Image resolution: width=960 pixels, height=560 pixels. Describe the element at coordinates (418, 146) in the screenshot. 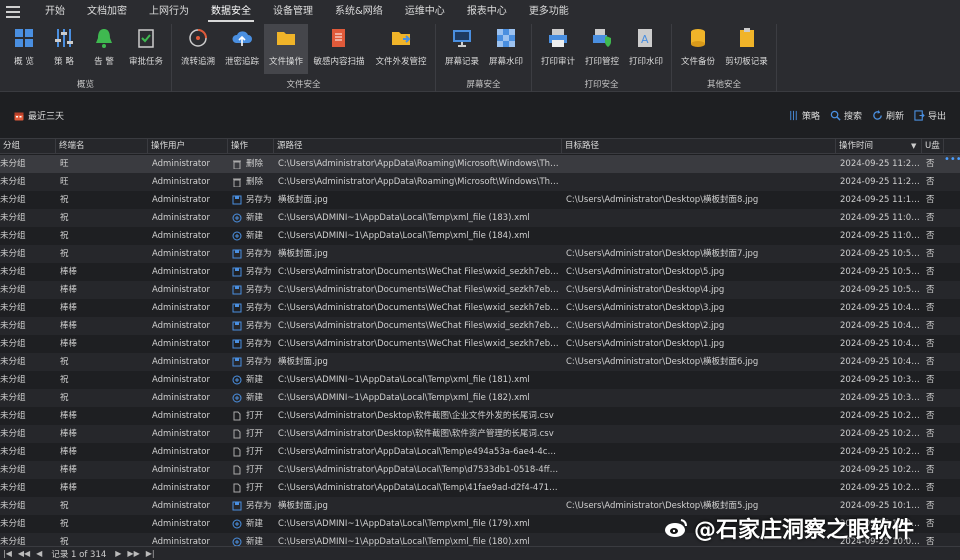

I see `column-header-4: 源路径` at that location.